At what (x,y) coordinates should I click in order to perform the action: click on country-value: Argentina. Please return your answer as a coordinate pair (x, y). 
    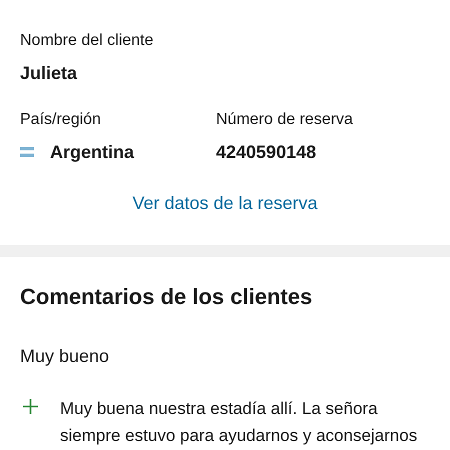
    Looking at the image, I should click on (92, 152).